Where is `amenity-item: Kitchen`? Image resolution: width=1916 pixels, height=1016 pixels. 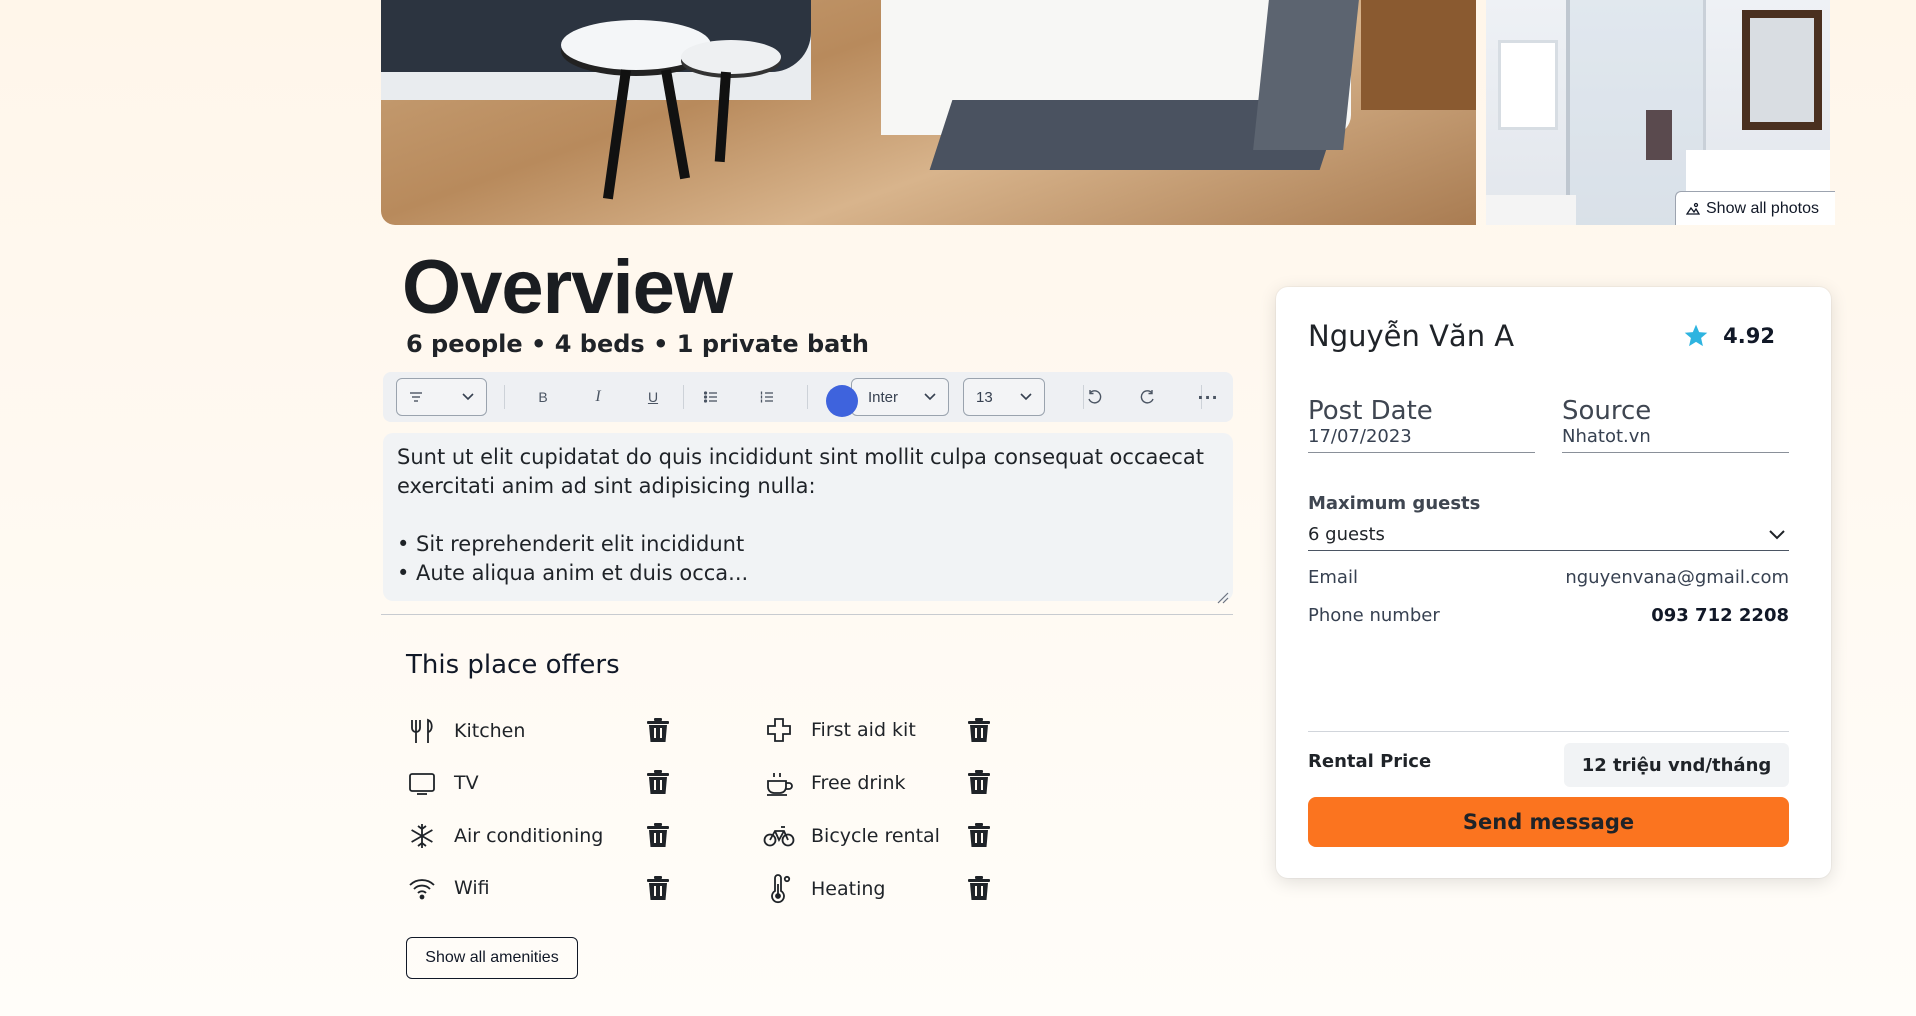 amenity-item: Kitchen is located at coordinates (465, 731).